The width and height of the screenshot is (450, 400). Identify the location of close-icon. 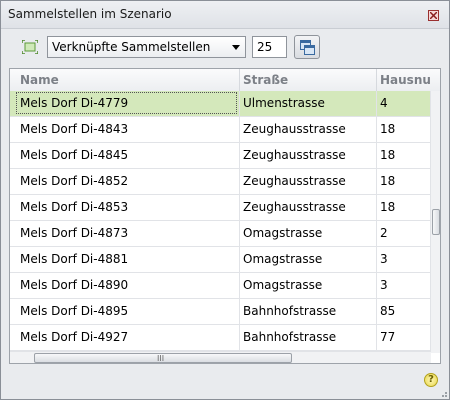
(433, 15).